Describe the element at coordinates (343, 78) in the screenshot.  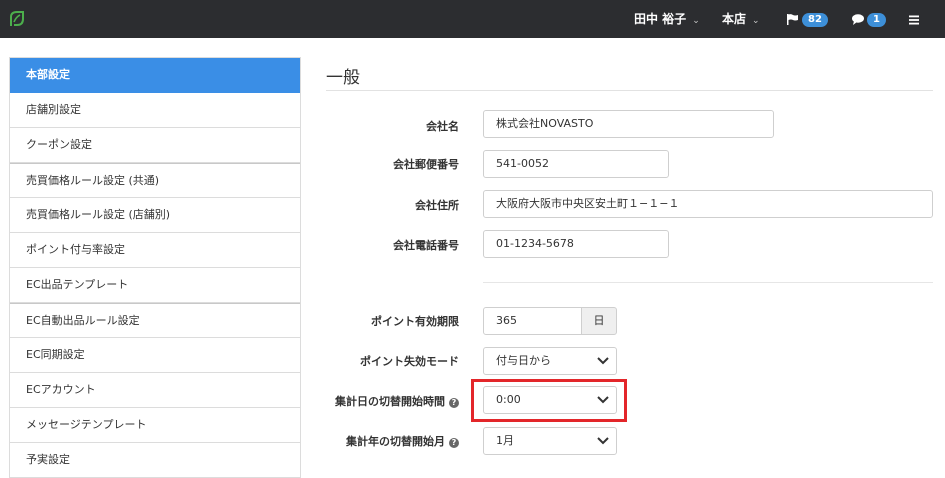
I see `page-title: 一般` at that location.